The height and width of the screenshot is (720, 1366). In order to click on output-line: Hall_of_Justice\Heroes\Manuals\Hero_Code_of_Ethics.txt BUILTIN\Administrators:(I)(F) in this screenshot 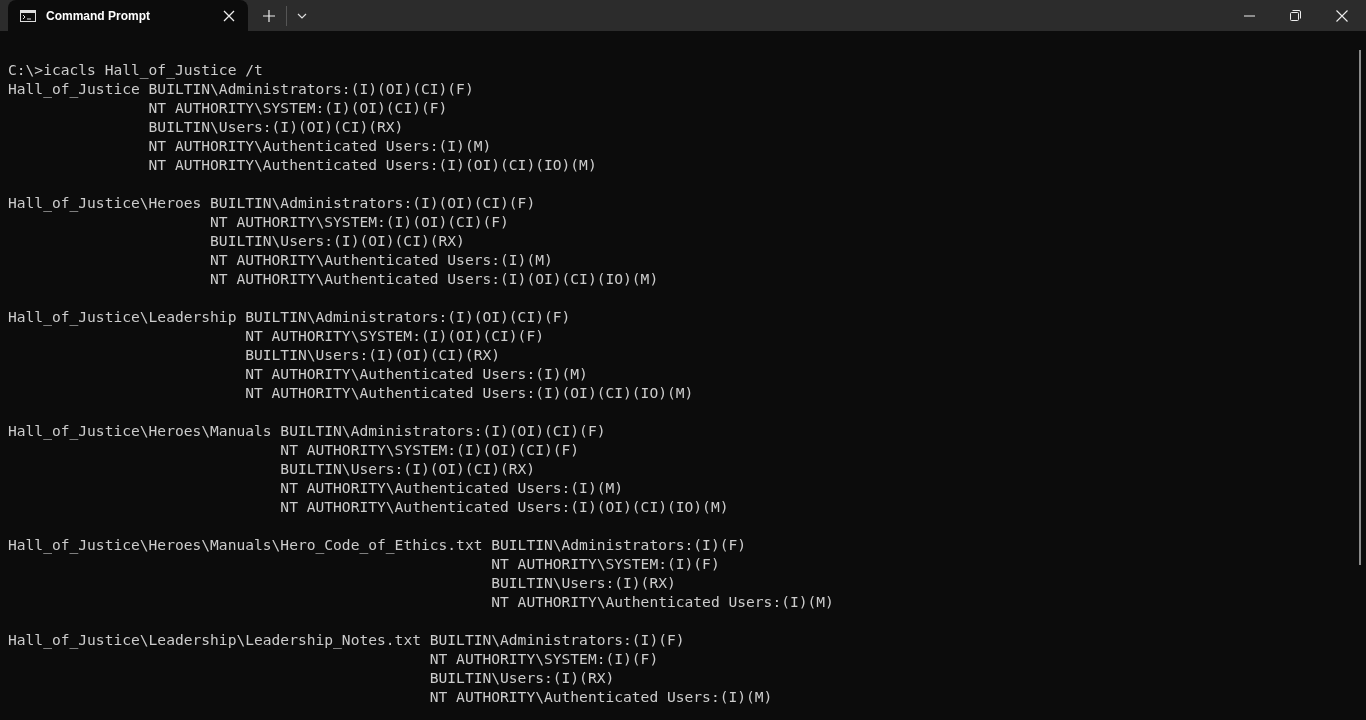, I will do `click(377, 544)`.